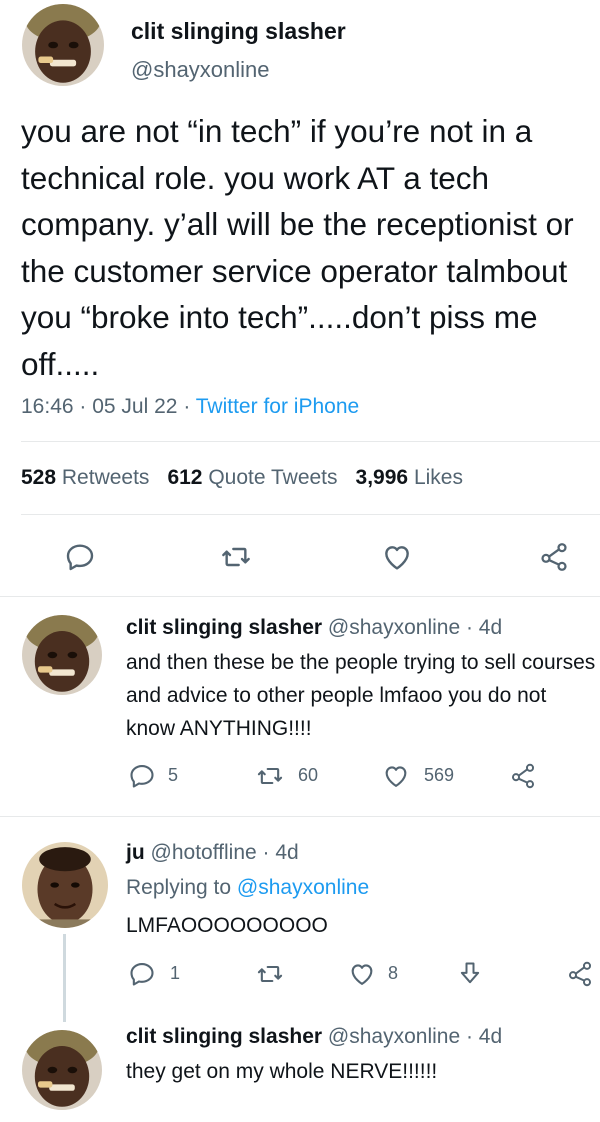 This screenshot has height=1122, width=600. I want to click on download-icon, so click(470, 974).